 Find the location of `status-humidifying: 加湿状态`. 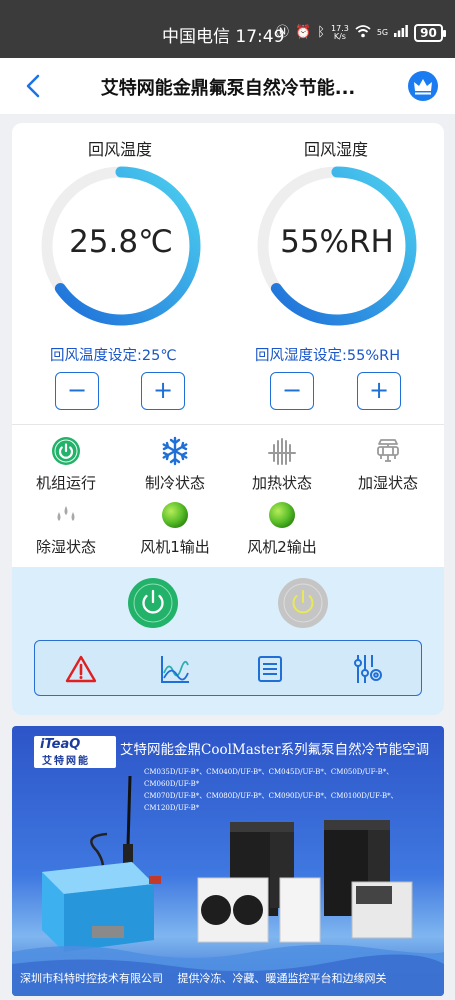

status-humidifying: 加湿状态 is located at coordinates (388, 464).